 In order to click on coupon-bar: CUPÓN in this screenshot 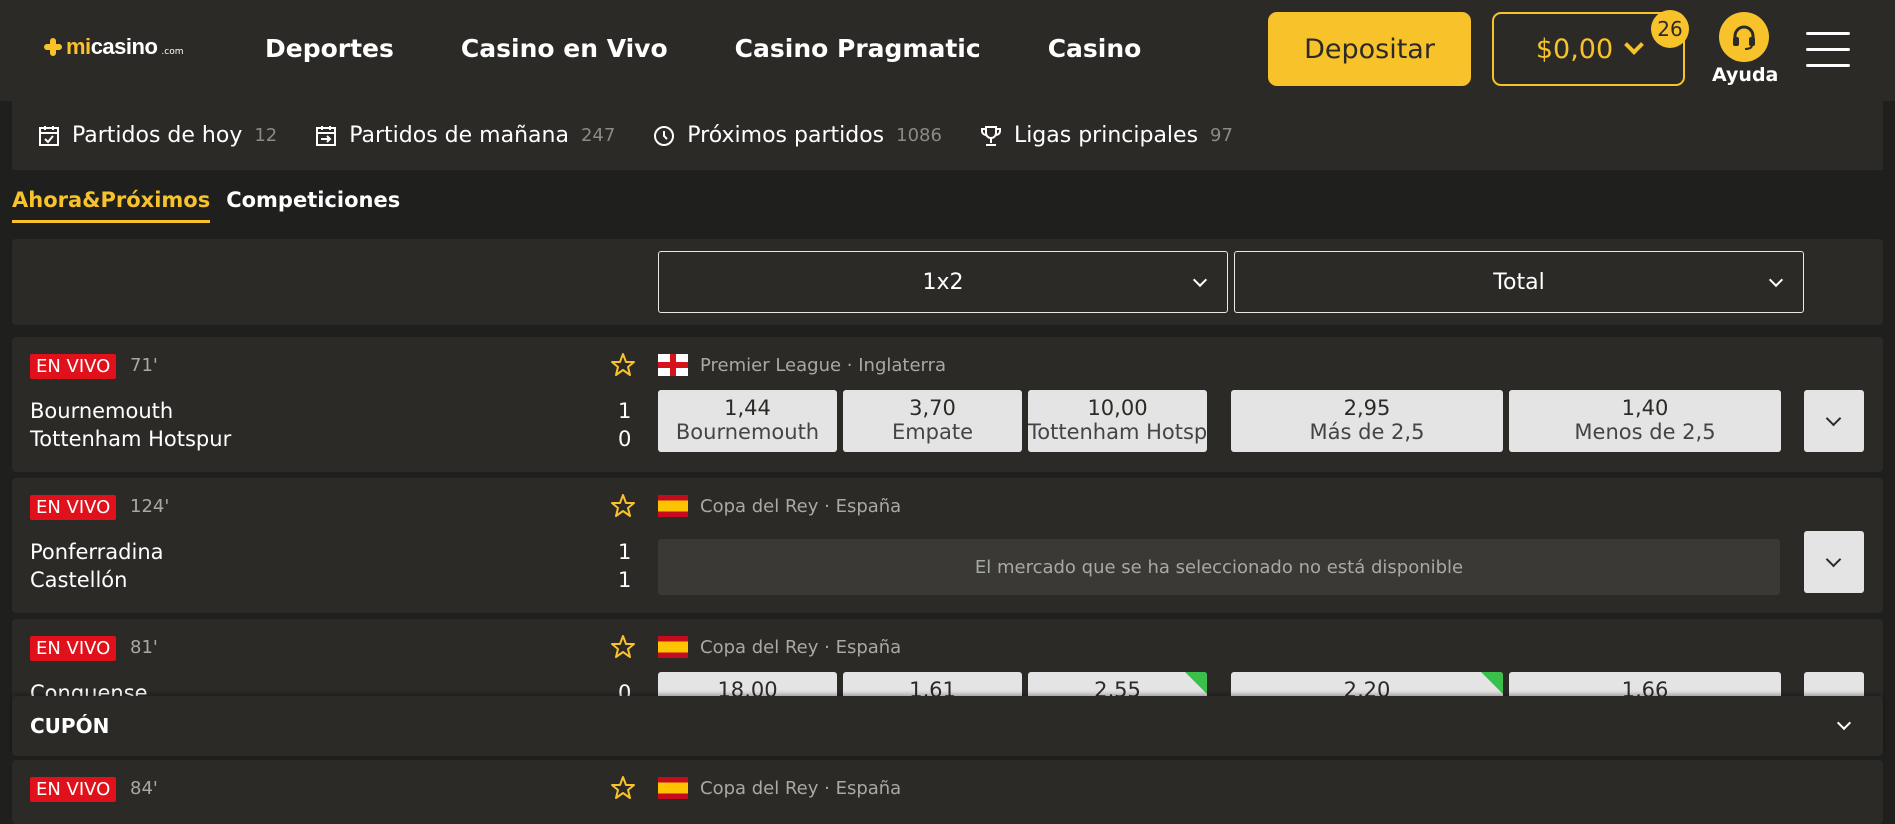, I will do `click(947, 726)`.